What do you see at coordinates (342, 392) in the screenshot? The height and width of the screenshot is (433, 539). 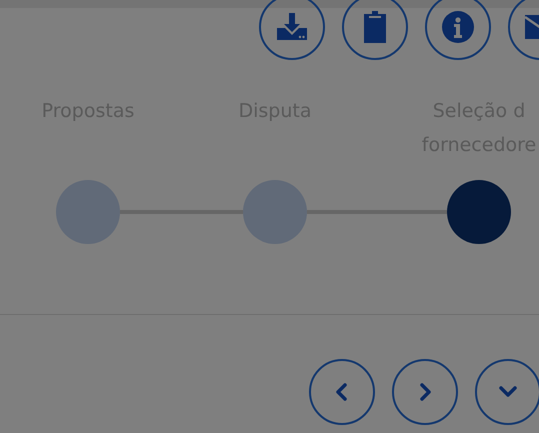 I see `previous-button` at bounding box center [342, 392].